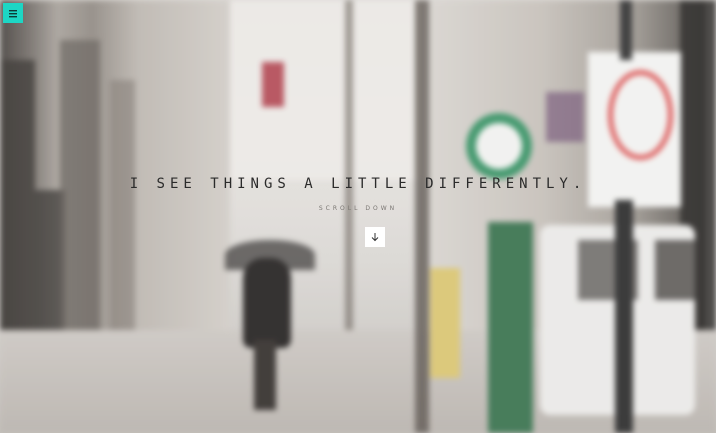 The height and width of the screenshot is (433, 716). I want to click on scroll-down-button, so click(375, 237).